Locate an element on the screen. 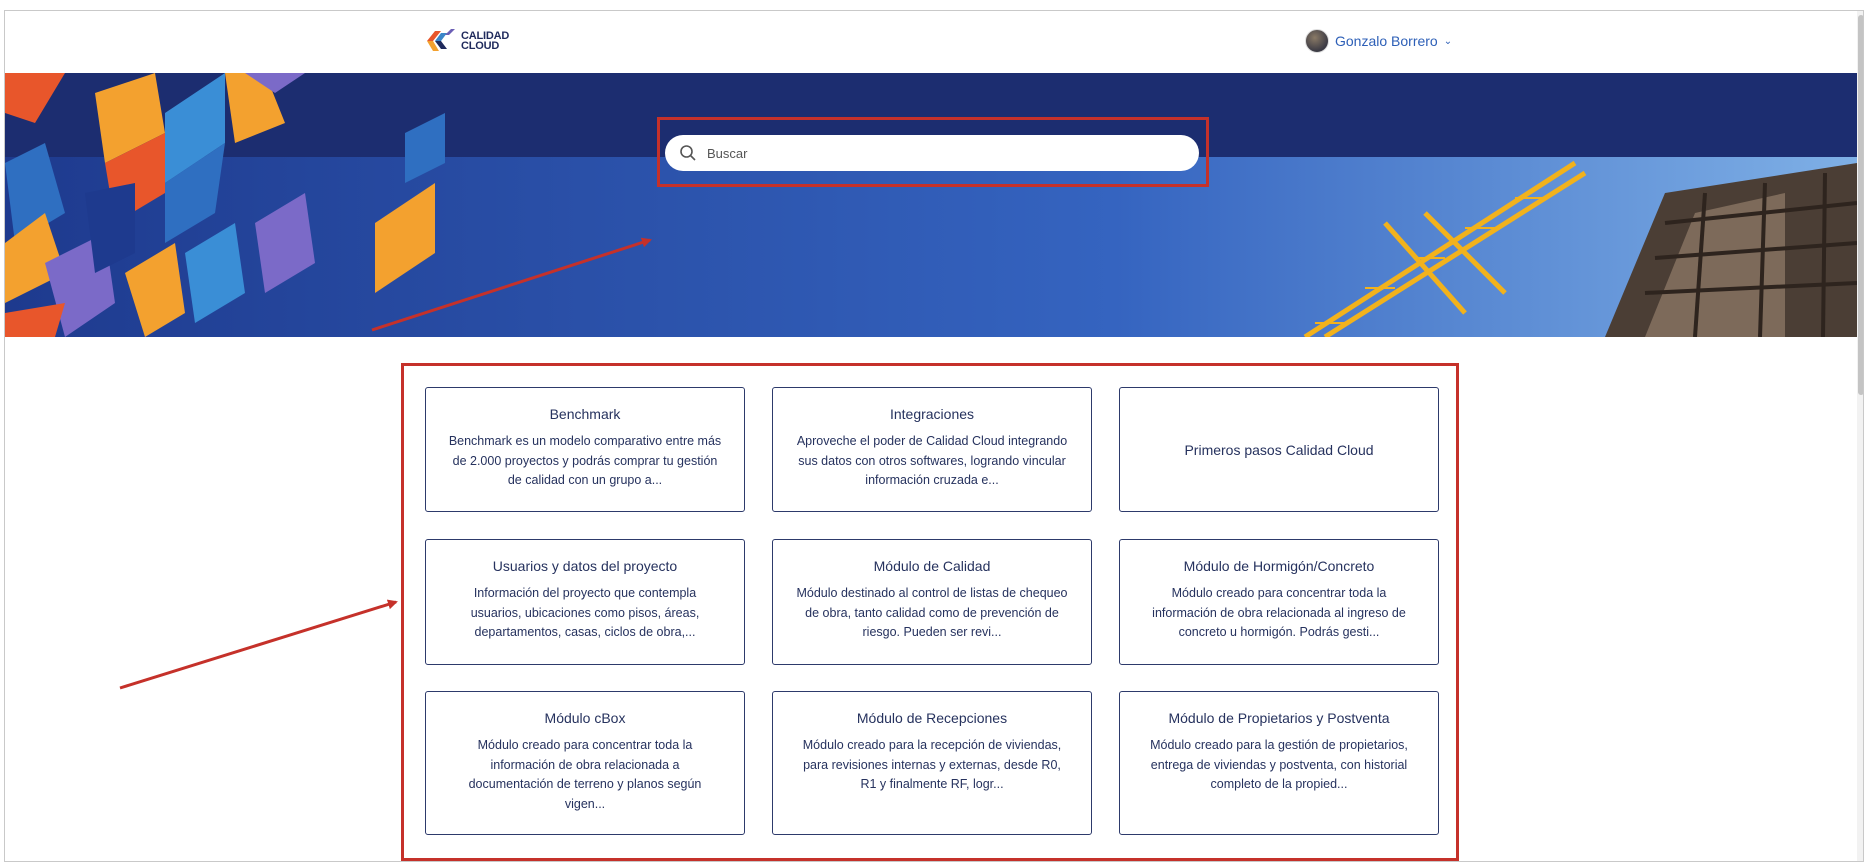  user-menu: Gonzalo Borrero ⌄ is located at coordinates (1378, 41).